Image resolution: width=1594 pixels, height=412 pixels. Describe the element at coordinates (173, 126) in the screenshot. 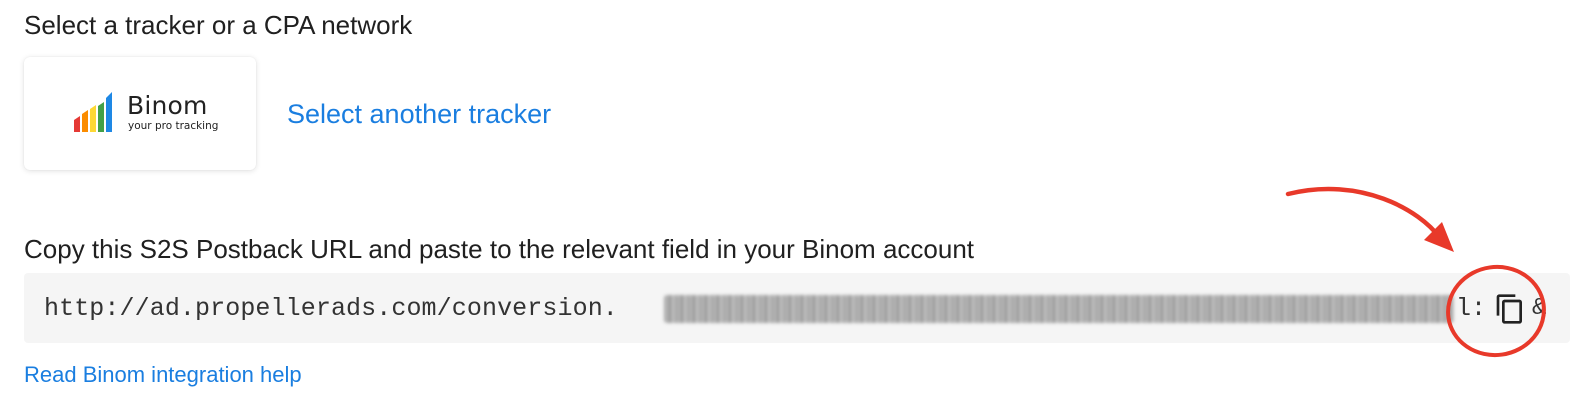

I see `logo-tagline: your pro tracking` at that location.